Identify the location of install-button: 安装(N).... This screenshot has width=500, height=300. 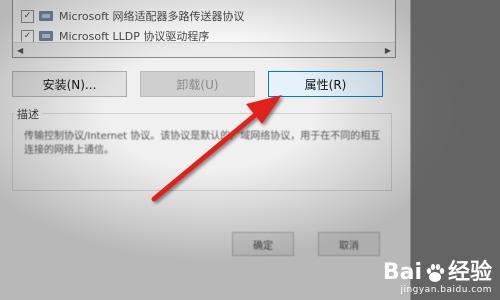
(69, 84).